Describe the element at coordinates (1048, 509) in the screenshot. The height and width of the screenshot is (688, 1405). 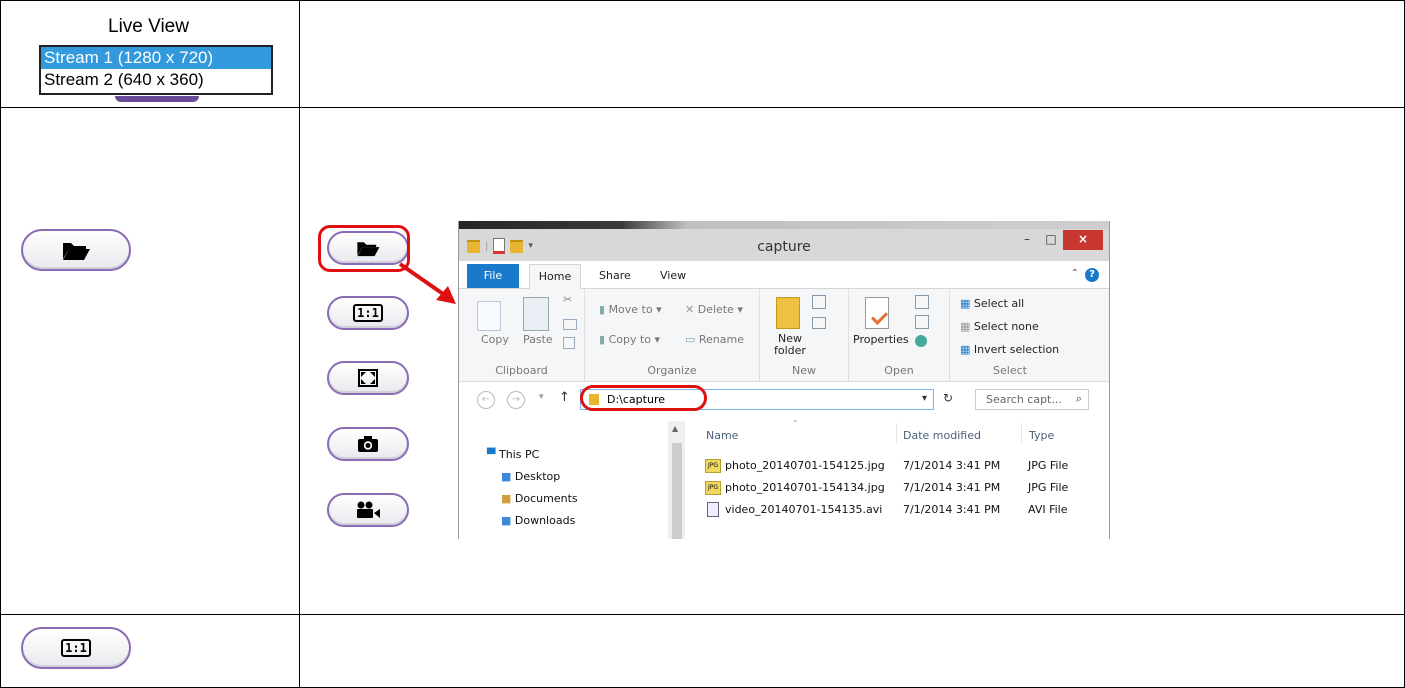
I see `file-type: AVI File` at that location.